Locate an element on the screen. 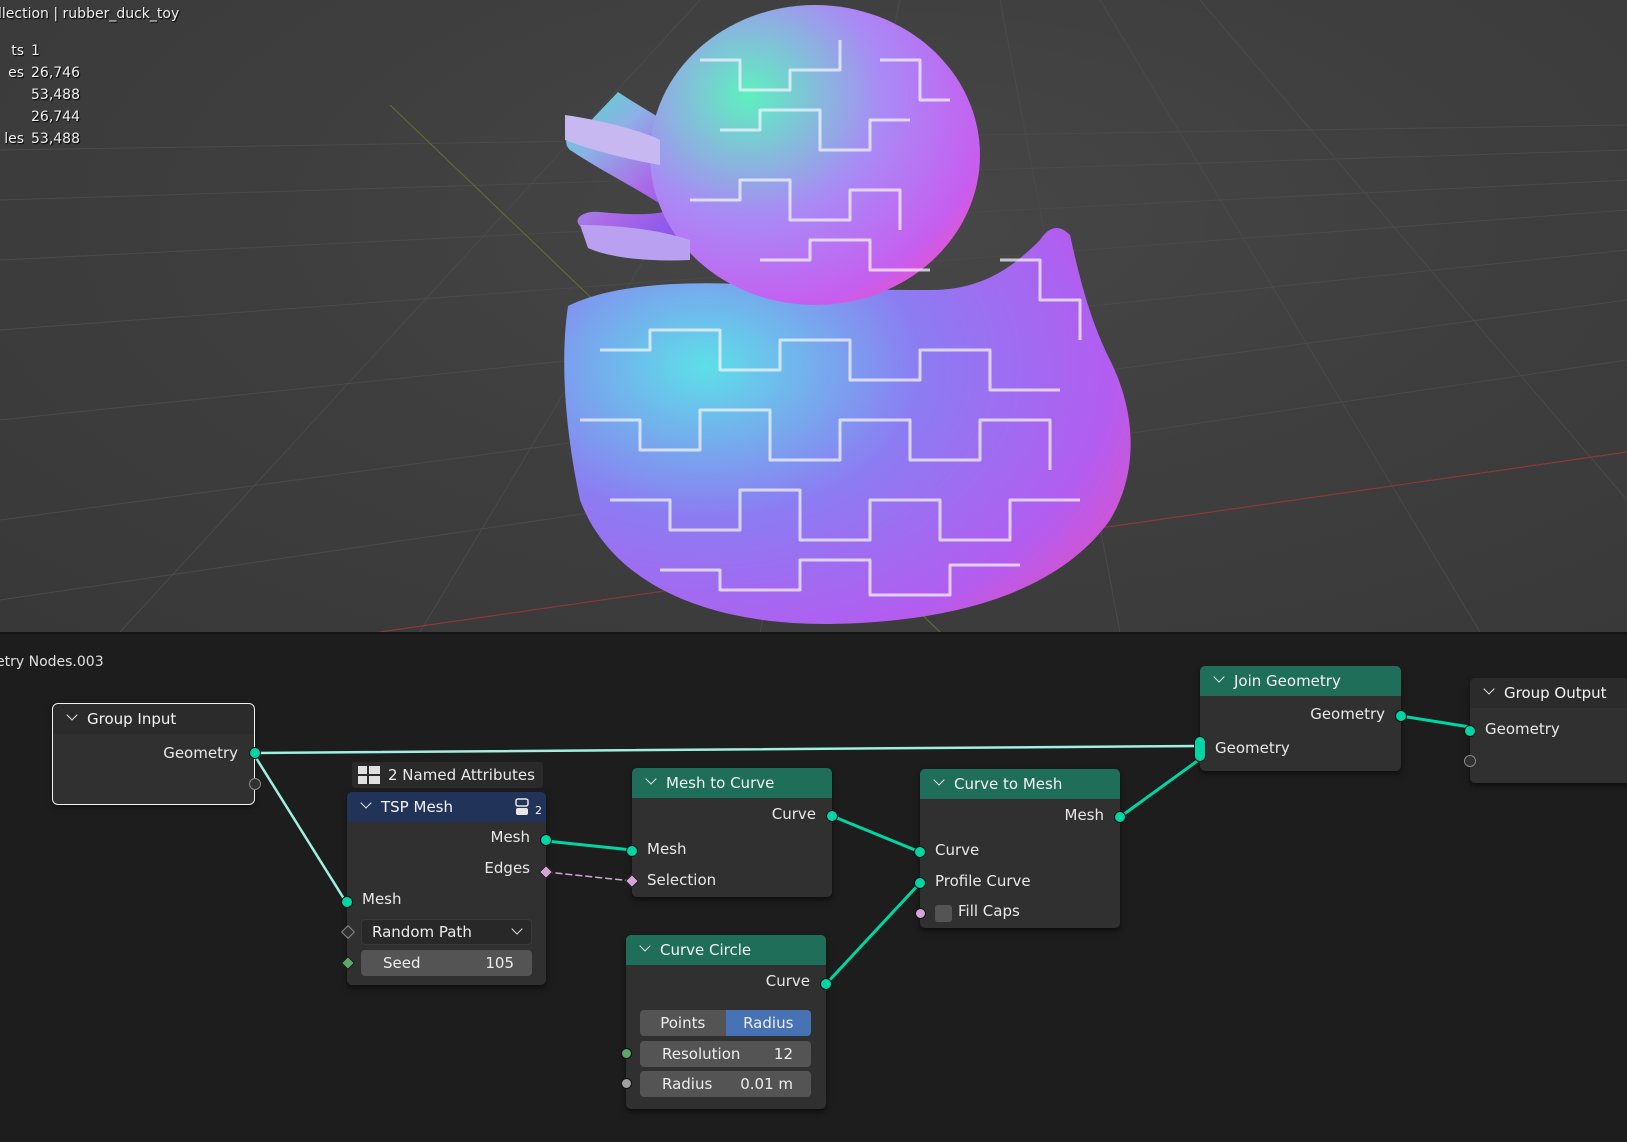 This screenshot has height=1142, width=1627. link-circle-to-profile is located at coordinates (873, 933).